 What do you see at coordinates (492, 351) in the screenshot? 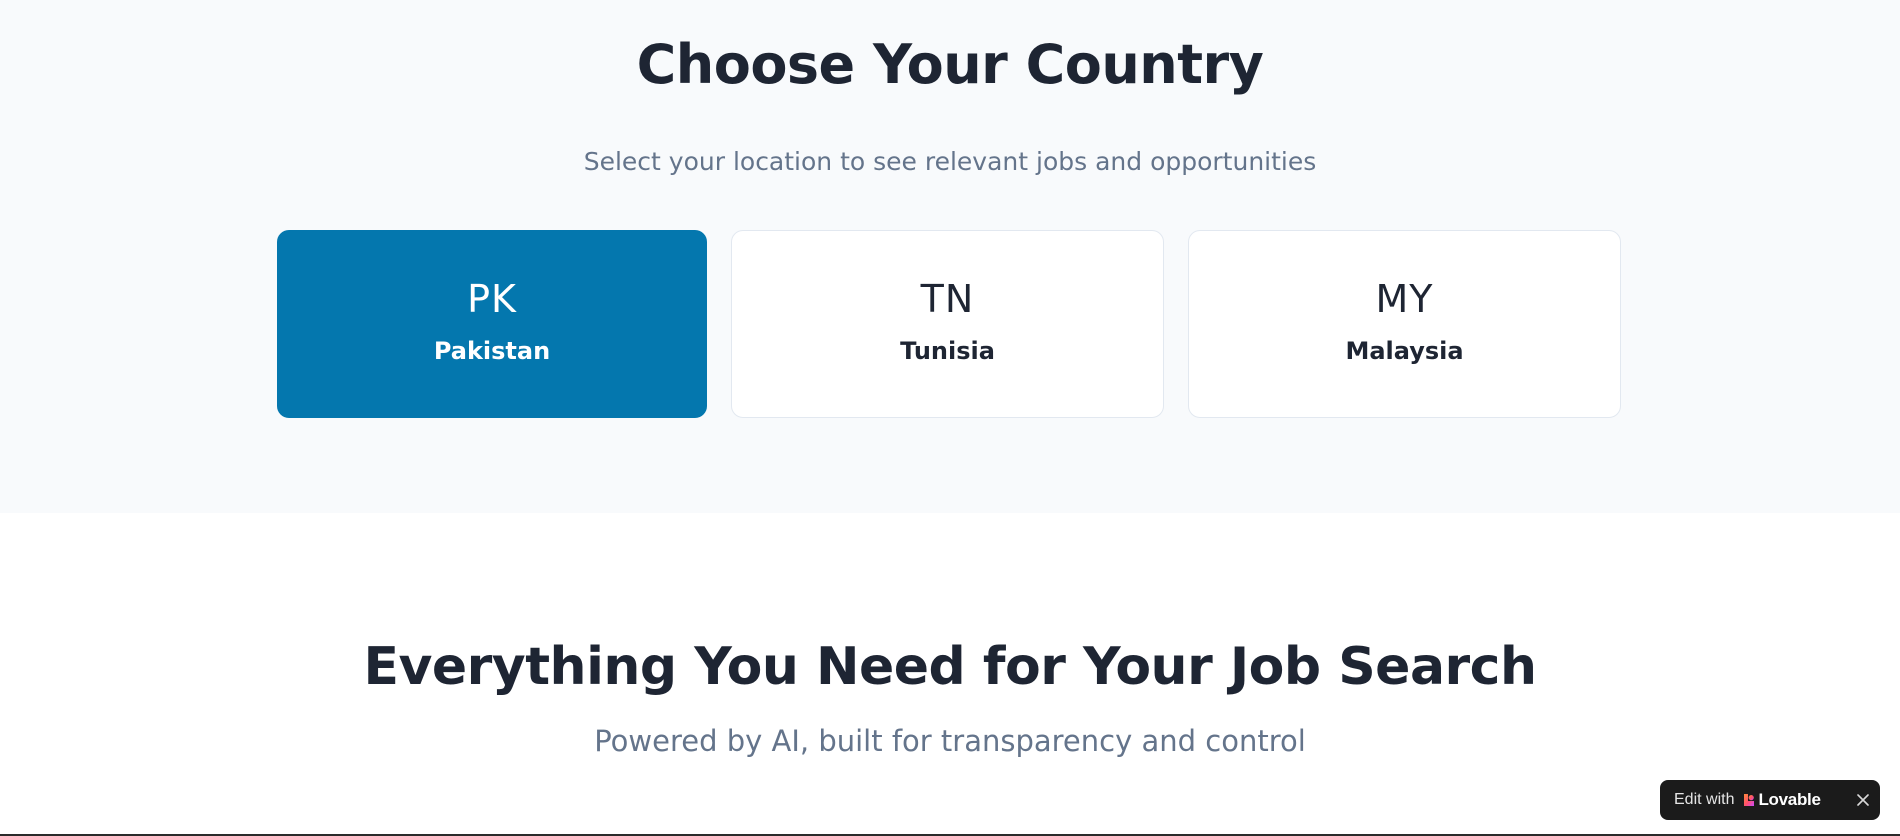
I see `country-name: Pakistan` at bounding box center [492, 351].